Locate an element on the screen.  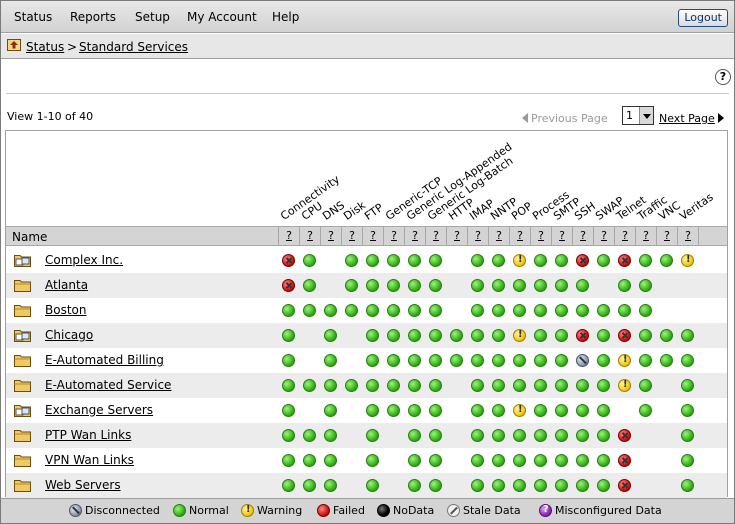
menu-status: Status is located at coordinates (33, 17).